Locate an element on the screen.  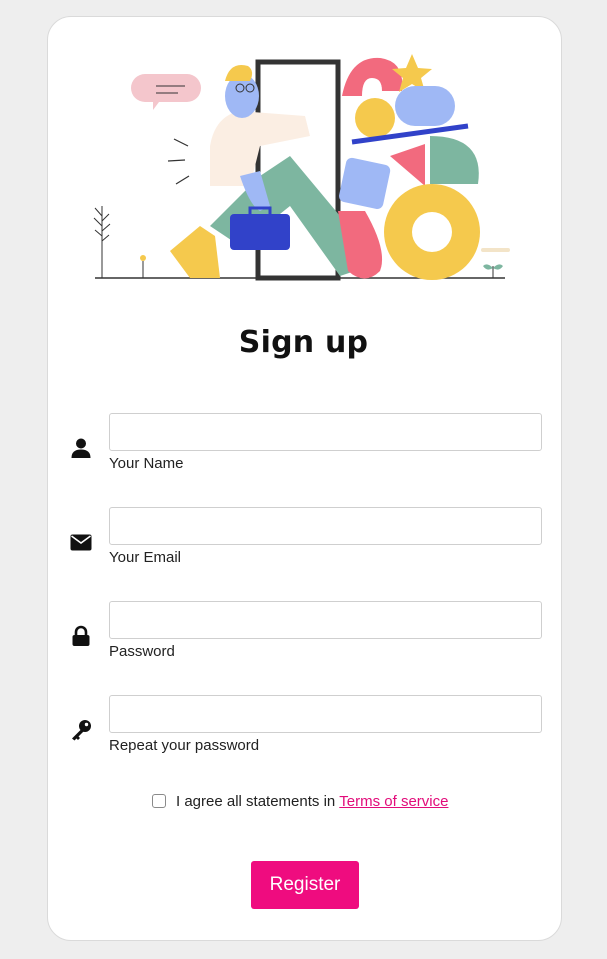
key-icon is located at coordinates (81, 730).